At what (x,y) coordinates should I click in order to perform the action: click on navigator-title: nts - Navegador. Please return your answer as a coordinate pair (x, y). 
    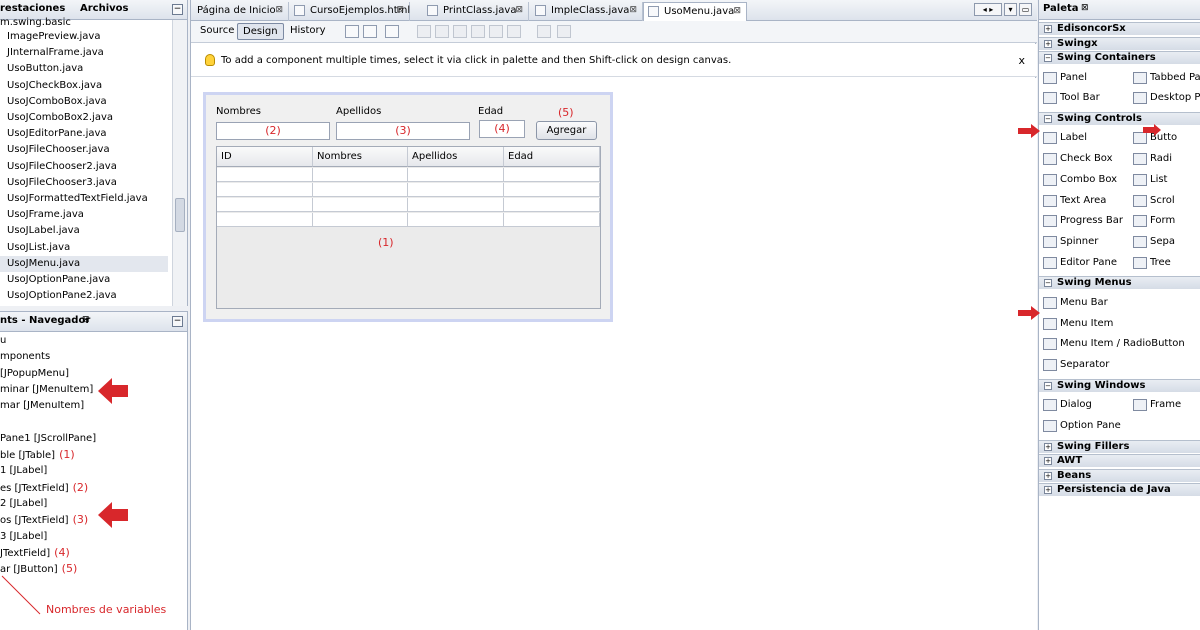
    Looking at the image, I should click on (45, 320).